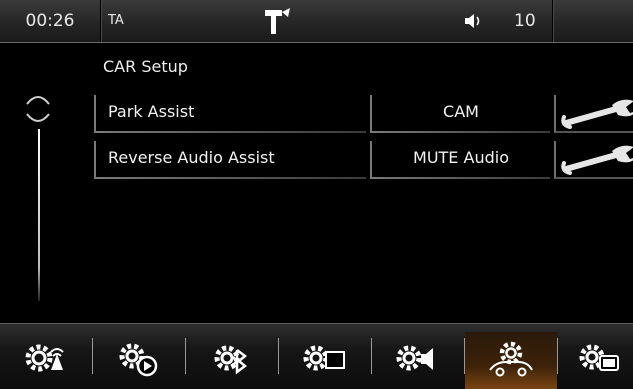  I want to click on scroll-down-button, so click(38, 118).